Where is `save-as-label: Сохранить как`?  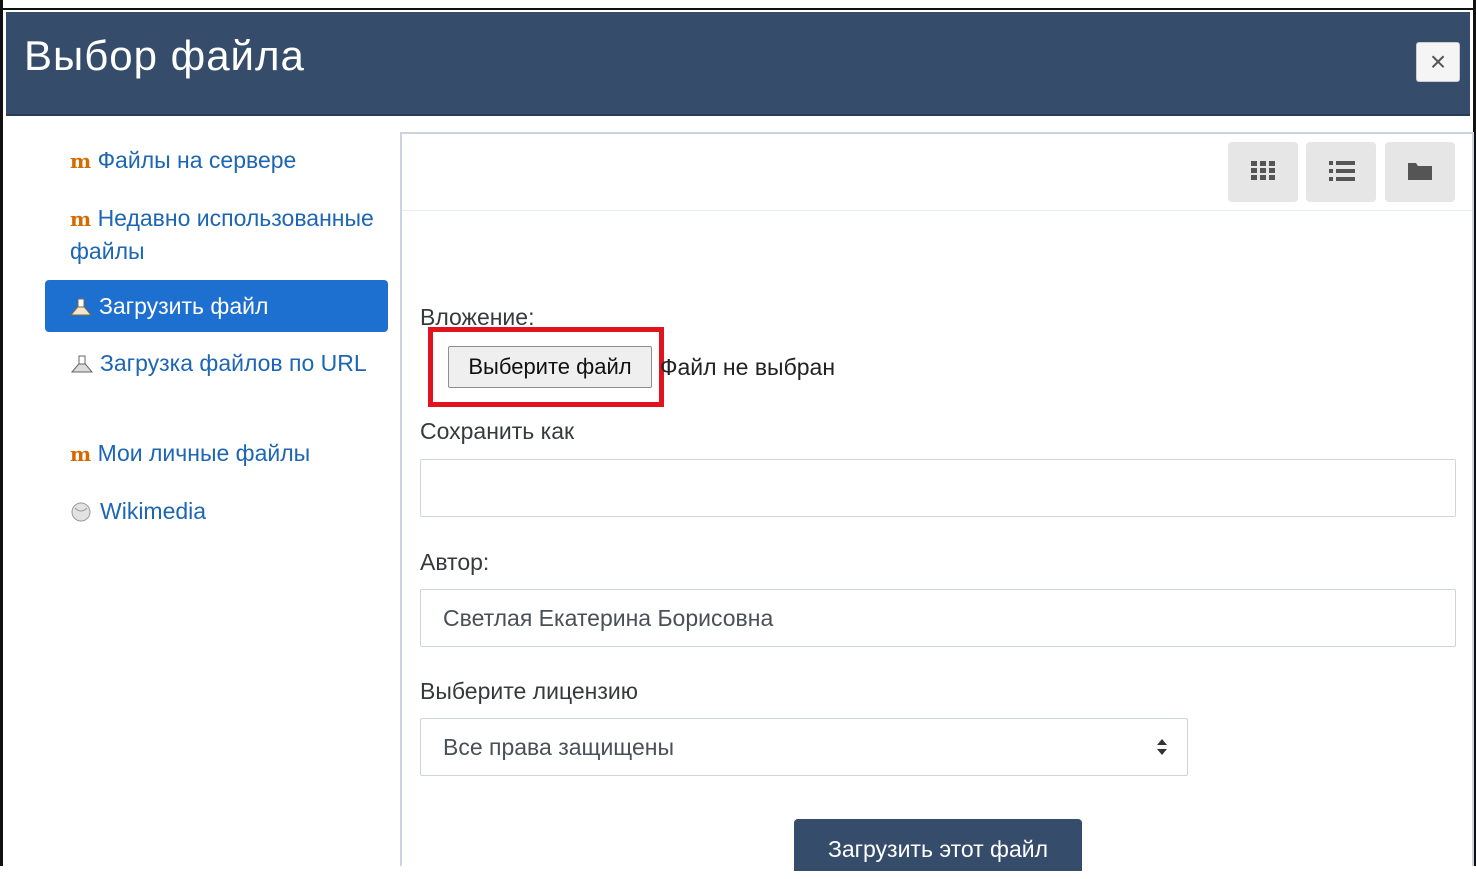
save-as-label: Сохранить как is located at coordinates (497, 431).